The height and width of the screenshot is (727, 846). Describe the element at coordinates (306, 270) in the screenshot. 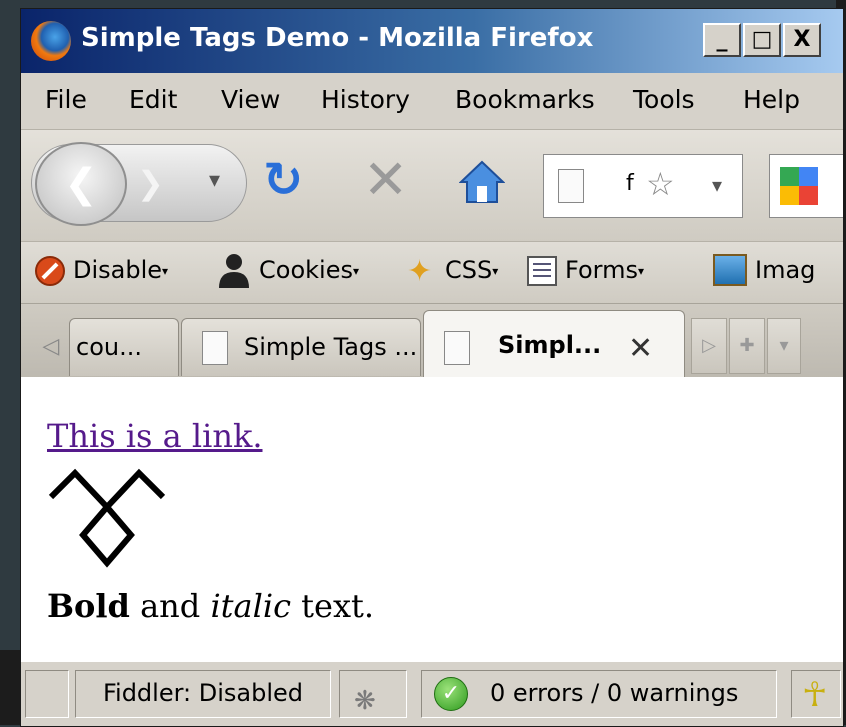

I see `cookies-label: Cookies` at that location.